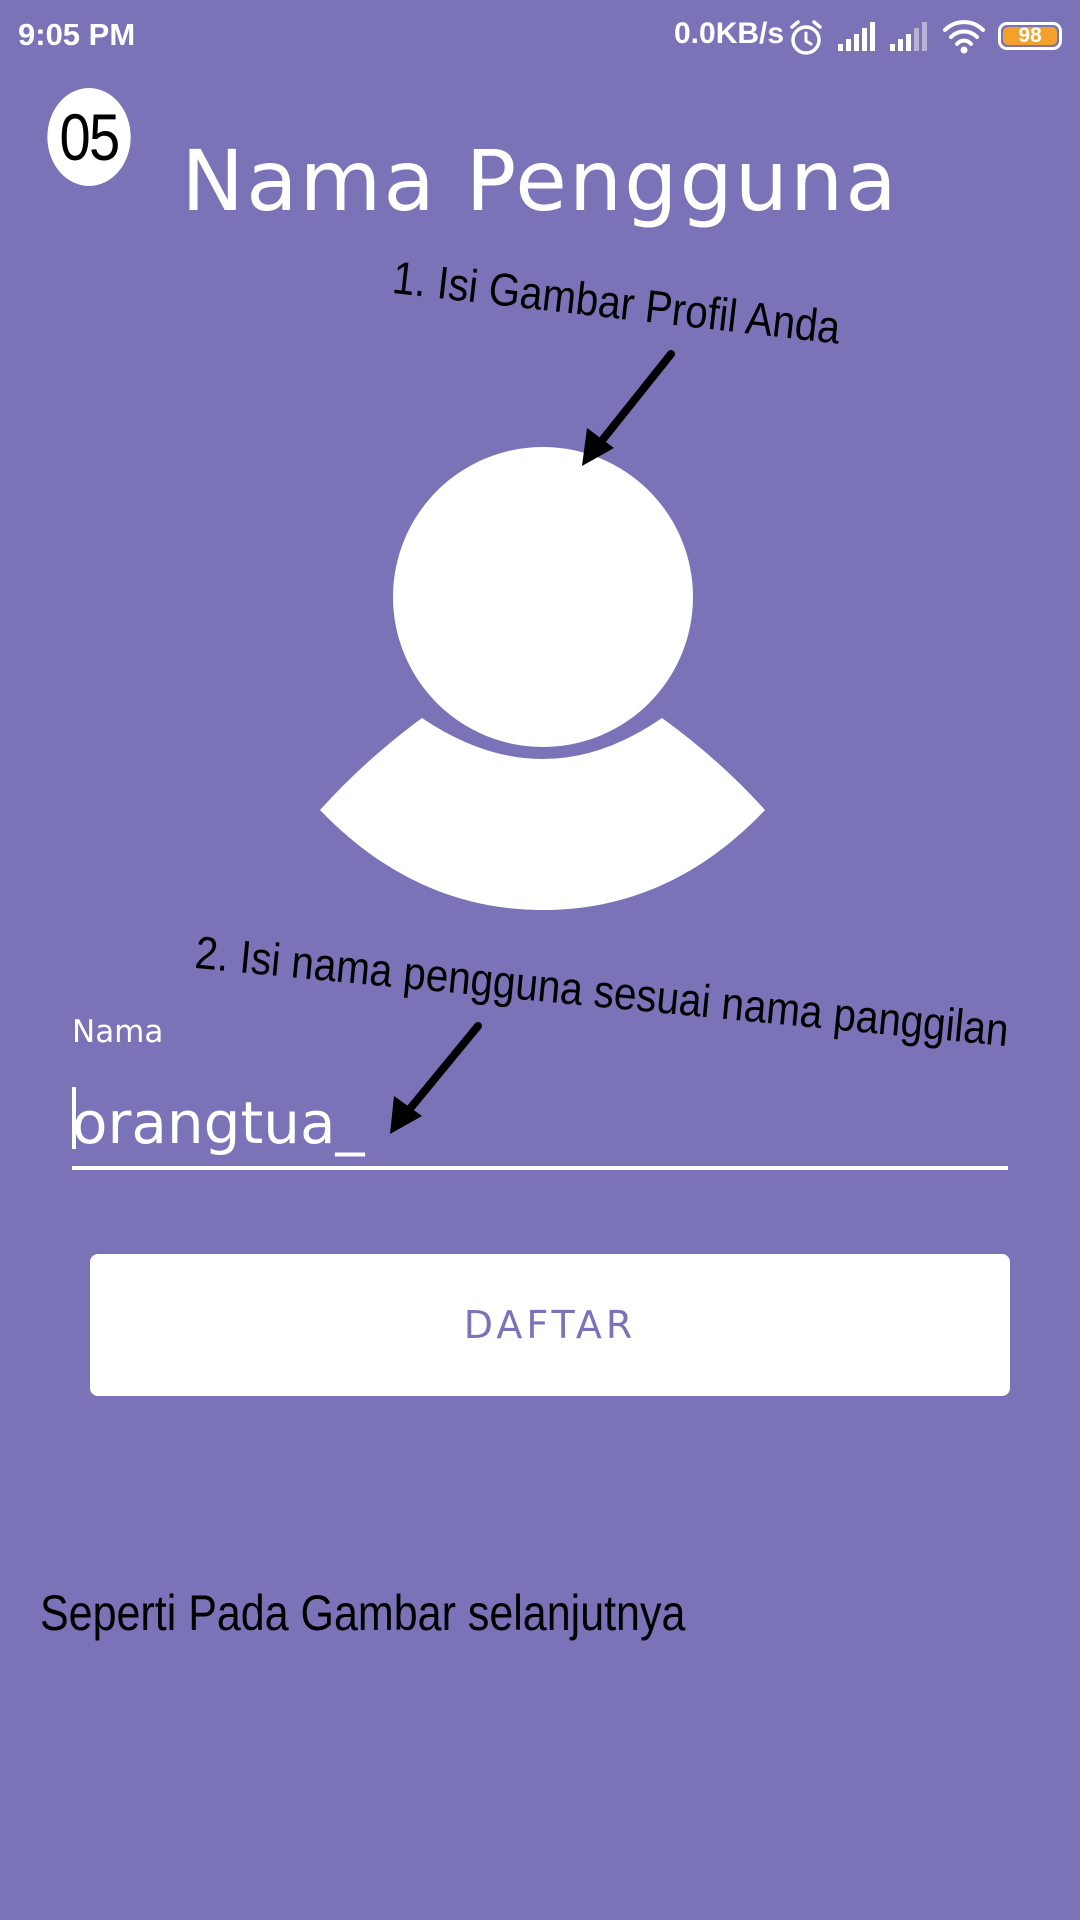 This screenshot has height=1920, width=1080. Describe the element at coordinates (964, 37) in the screenshot. I see `wifi-icon` at that location.